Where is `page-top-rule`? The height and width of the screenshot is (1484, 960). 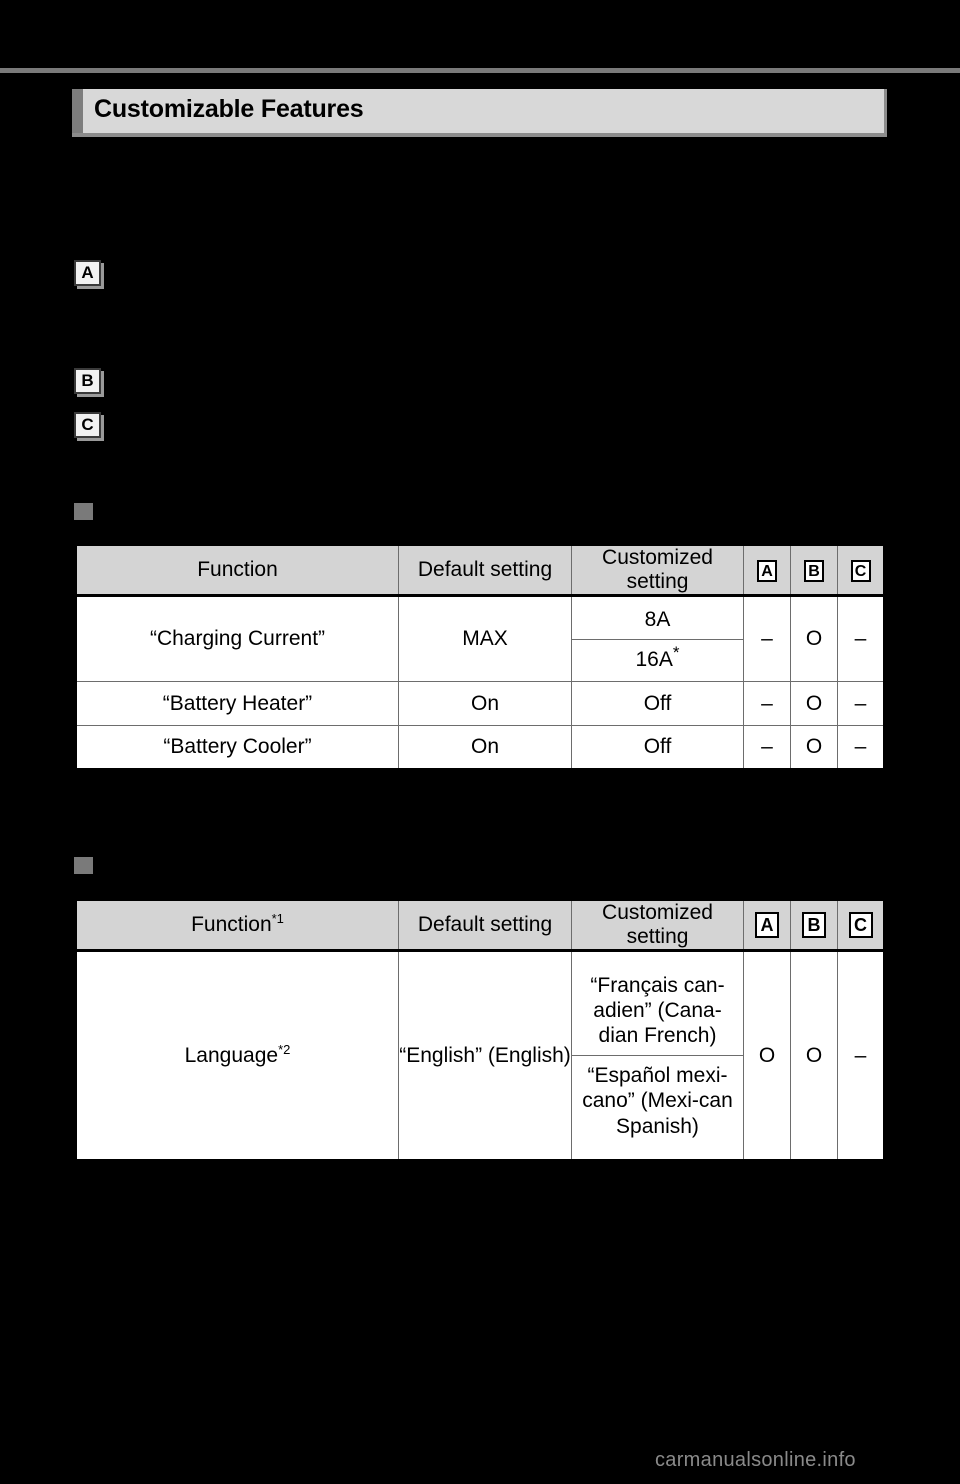
page-top-rule is located at coordinates (480, 70).